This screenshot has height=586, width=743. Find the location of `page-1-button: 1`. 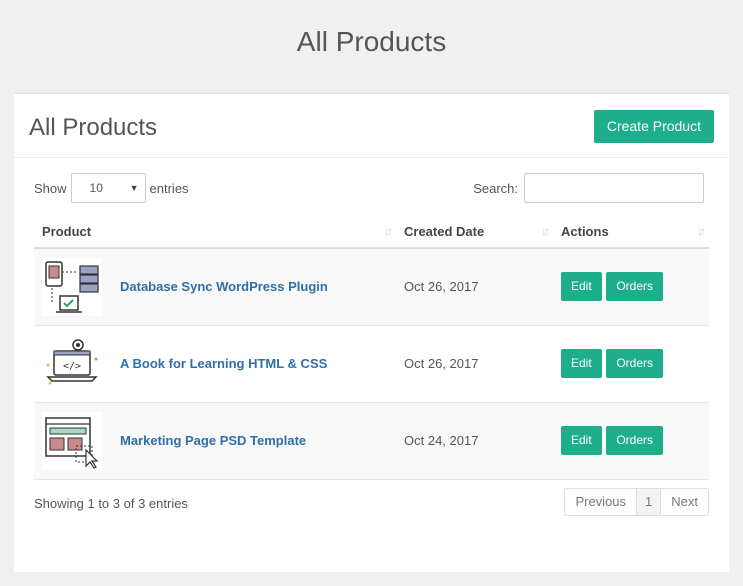

page-1-button: 1 is located at coordinates (648, 502).